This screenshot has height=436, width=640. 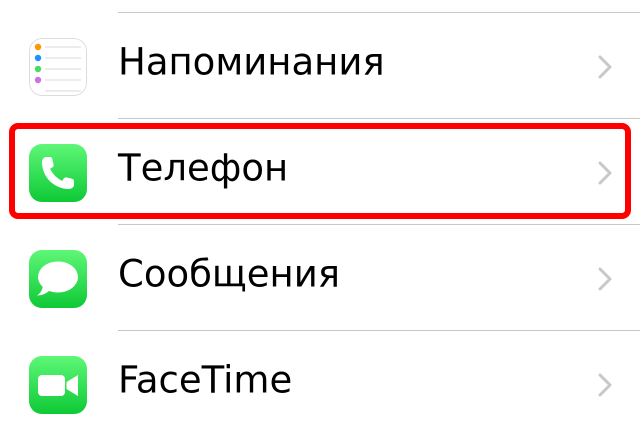 I want to click on messages-icon, so click(x=58, y=279).